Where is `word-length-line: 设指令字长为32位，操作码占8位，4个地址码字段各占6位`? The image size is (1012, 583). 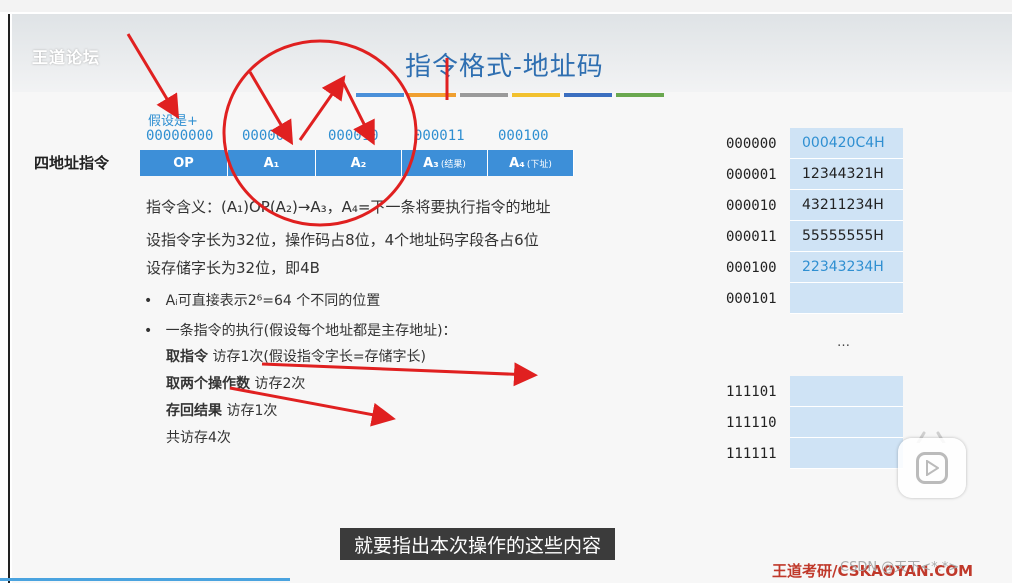 word-length-line: 设指令字长为32位，操作码占8位，4个地址码字段各占6位 is located at coordinates (342, 240).